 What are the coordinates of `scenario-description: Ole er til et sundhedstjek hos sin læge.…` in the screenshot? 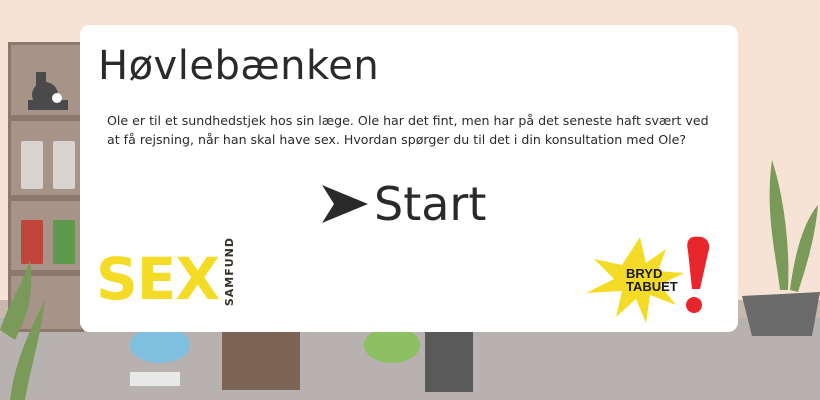 It's located at (408, 130).